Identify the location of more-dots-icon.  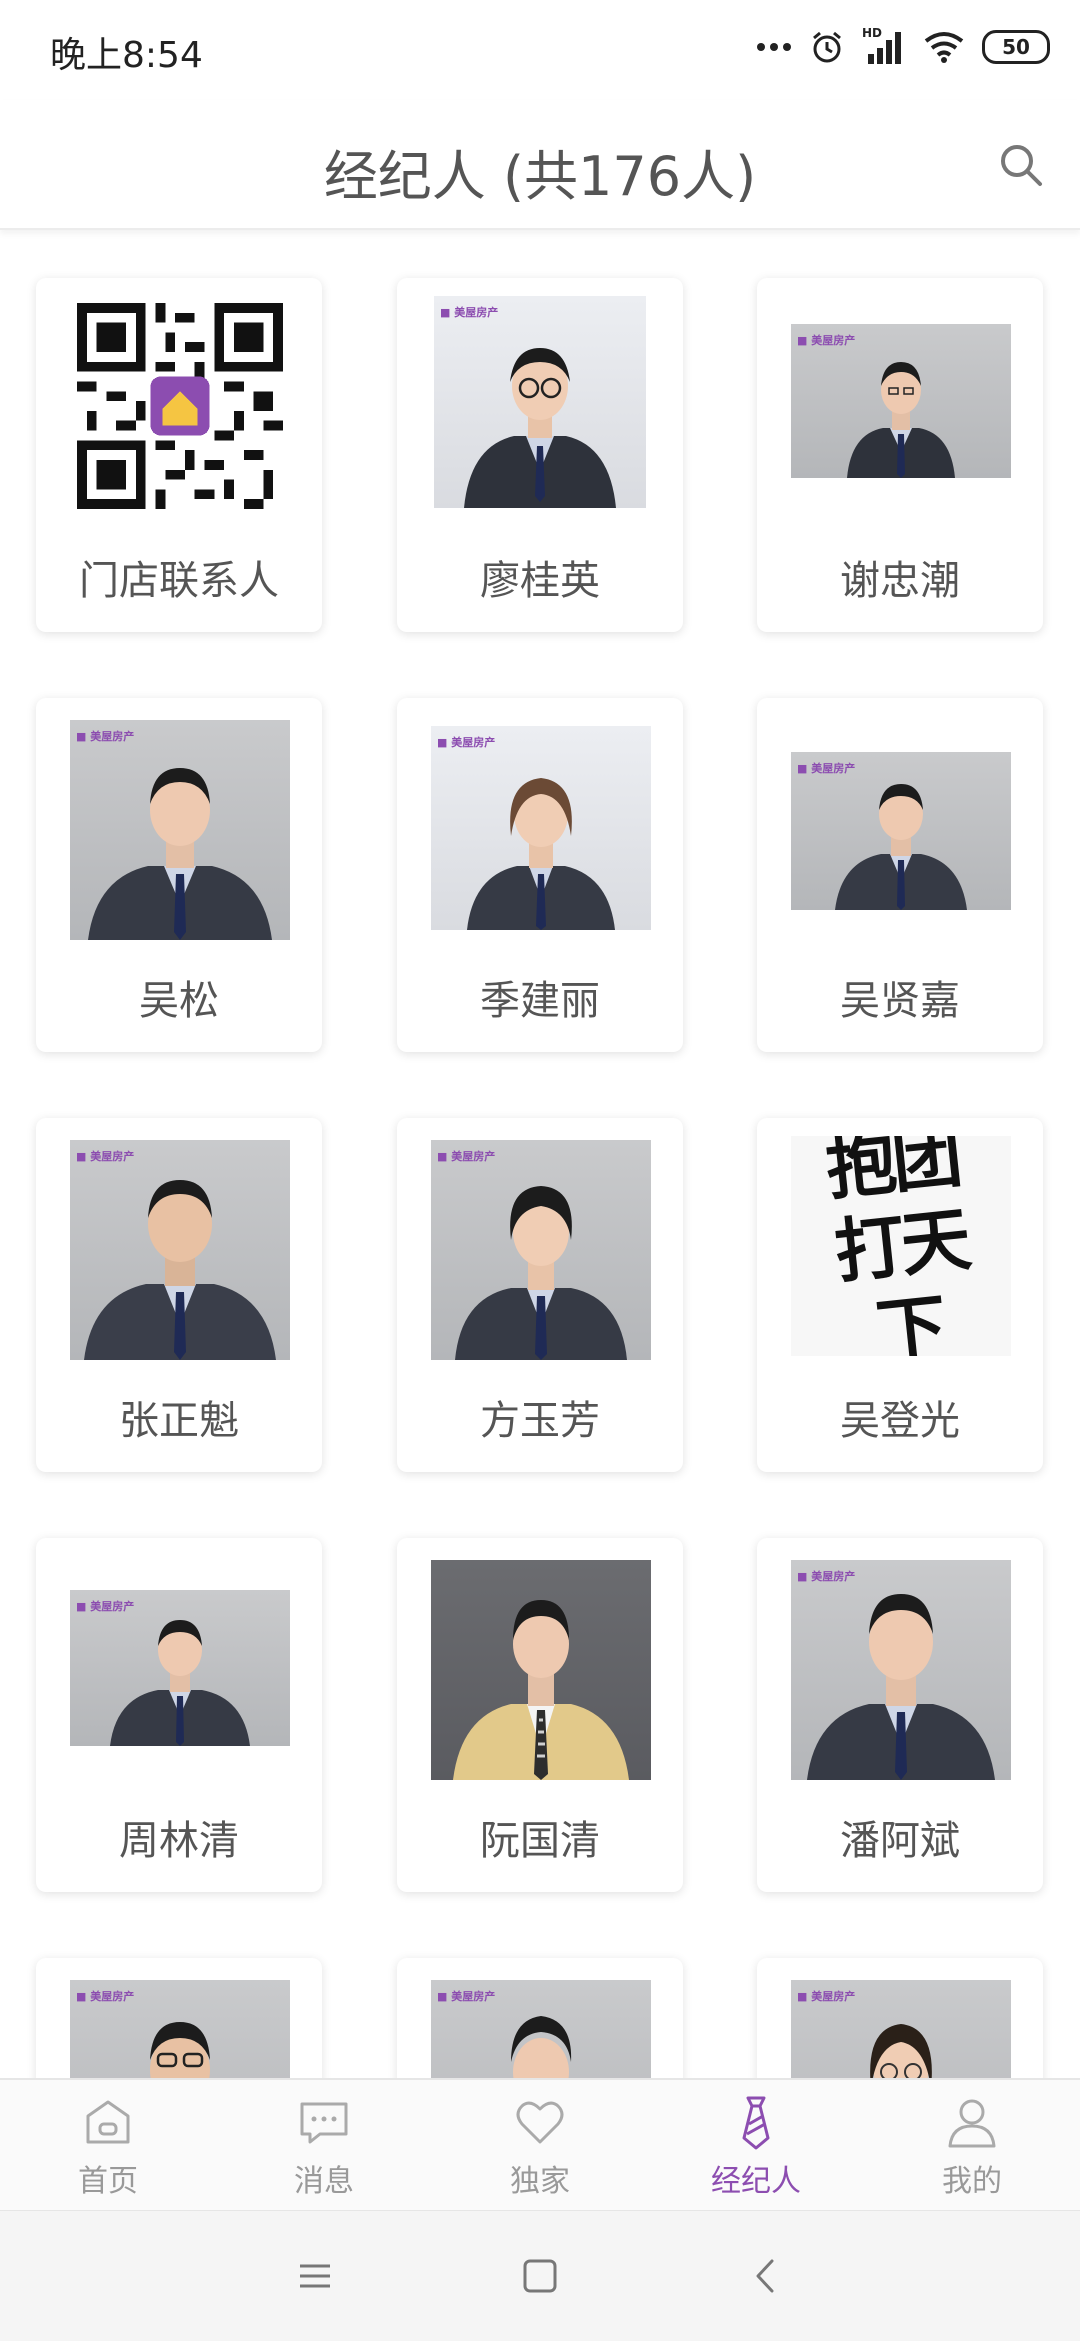
(774, 47).